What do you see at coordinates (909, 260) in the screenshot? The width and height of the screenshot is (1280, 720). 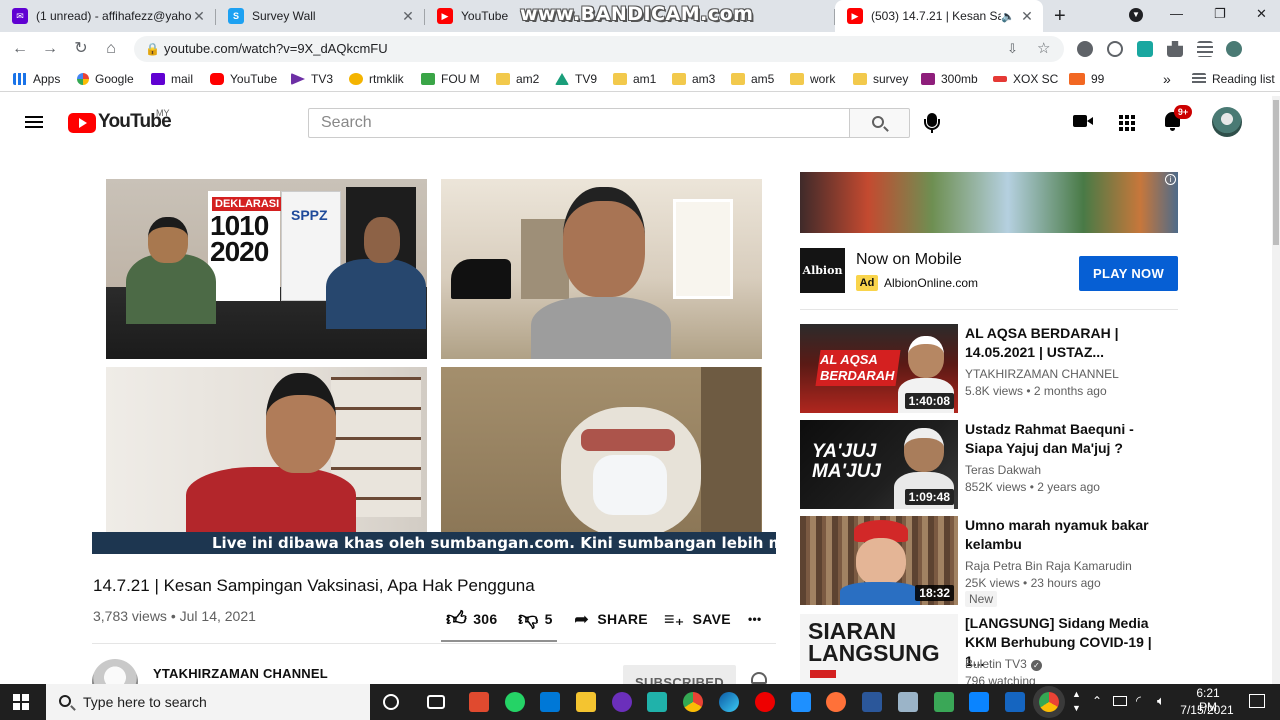 I see `ad-title: Now on Mobile` at bounding box center [909, 260].